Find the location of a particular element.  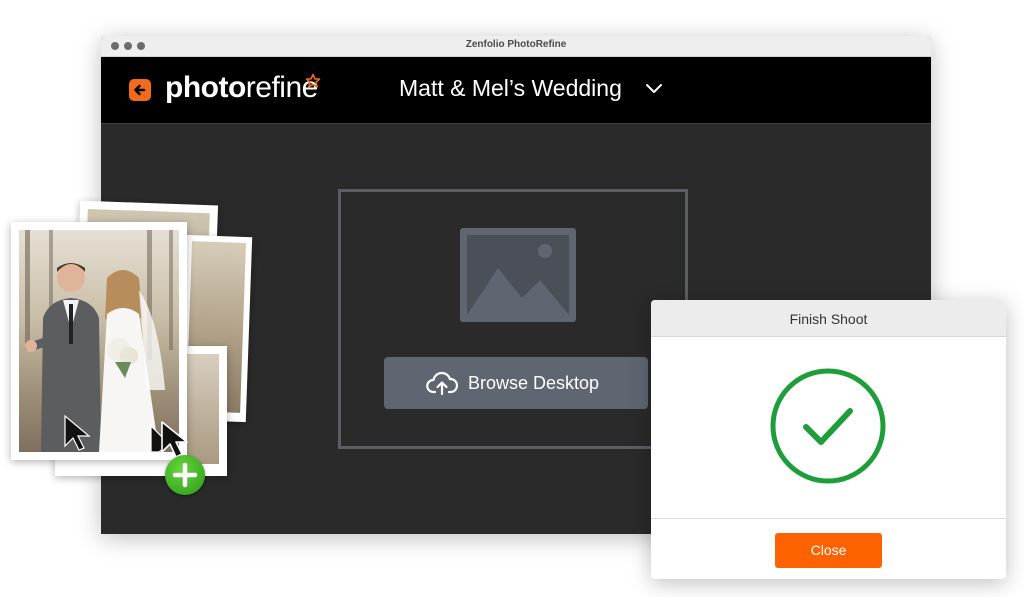

upload-dropzone: Browse Desktop is located at coordinates (513, 319).